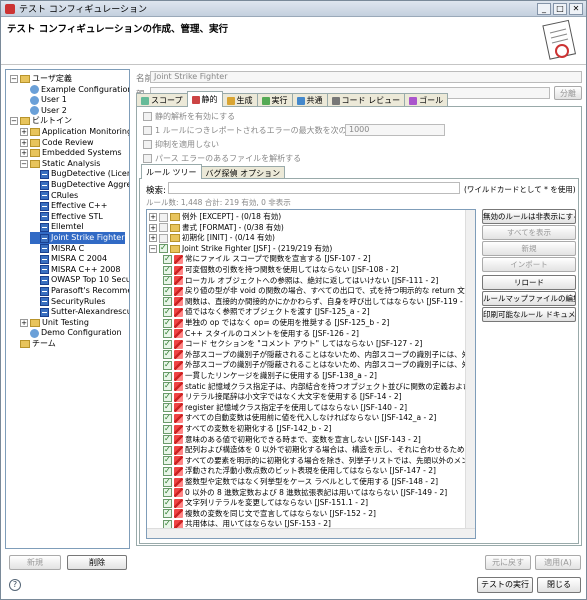 Image resolution: width=587 pixels, height=600 pixels. Describe the element at coordinates (307, 238) in the screenshot. I see `rule-group: + 初期化 [INIT] - (0/14 有効)` at that location.